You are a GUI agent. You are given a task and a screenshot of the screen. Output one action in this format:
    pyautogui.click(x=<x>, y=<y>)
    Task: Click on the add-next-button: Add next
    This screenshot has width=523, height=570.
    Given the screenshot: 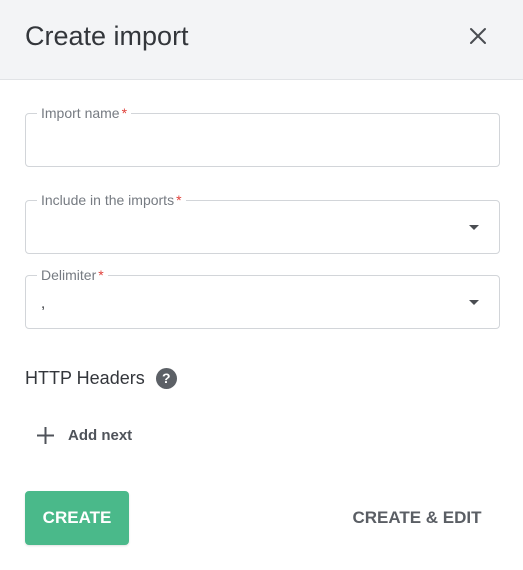 What is the action you would take?
    pyautogui.click(x=83, y=435)
    